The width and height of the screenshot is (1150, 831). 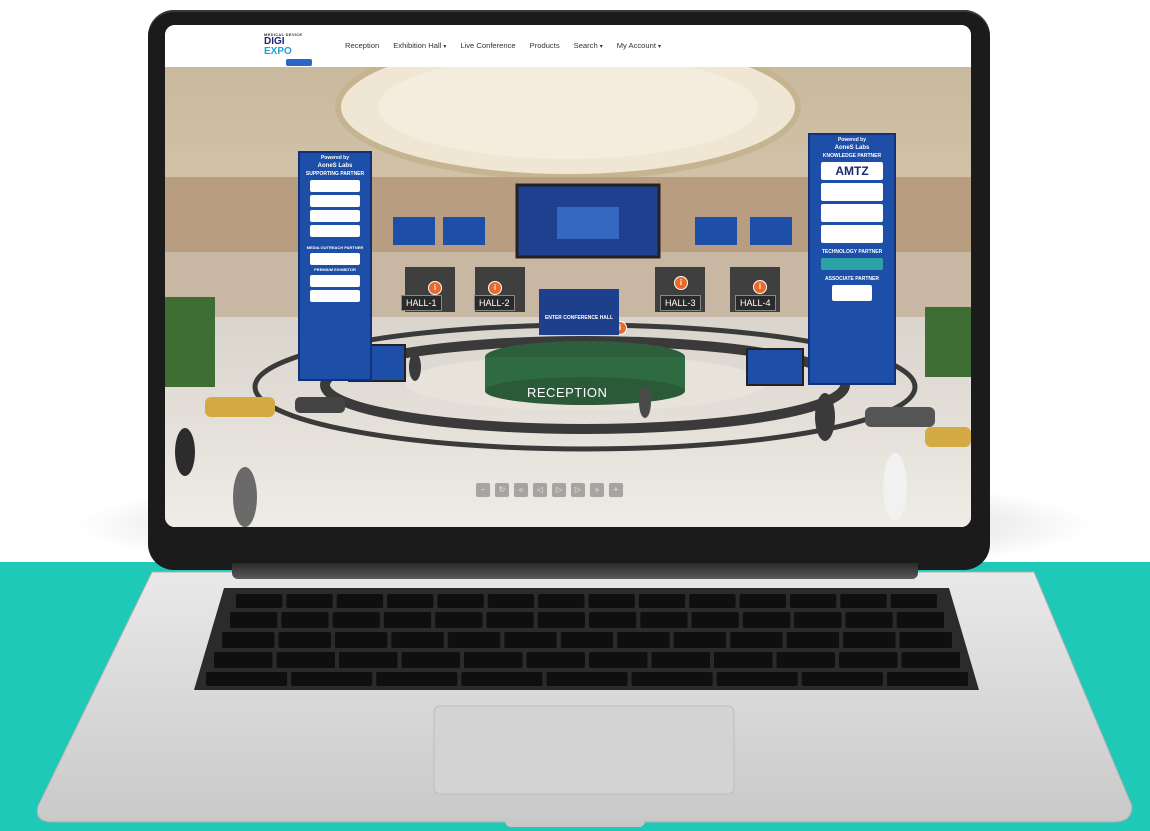 I want to click on nav-item-search: Search ▾, so click(x=588, y=45).